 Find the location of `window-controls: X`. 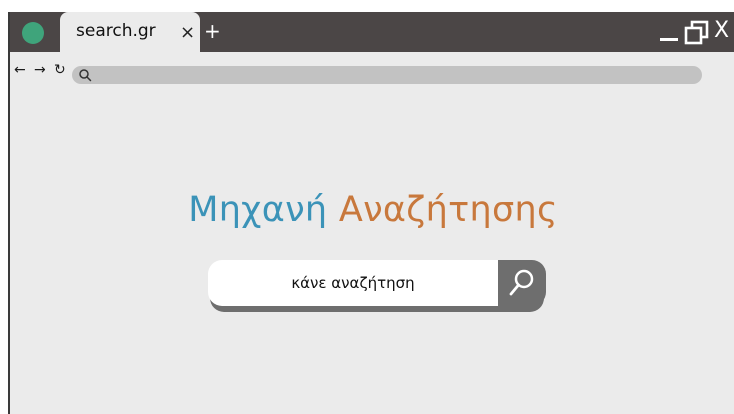

window-controls: X is located at coordinates (695, 33).